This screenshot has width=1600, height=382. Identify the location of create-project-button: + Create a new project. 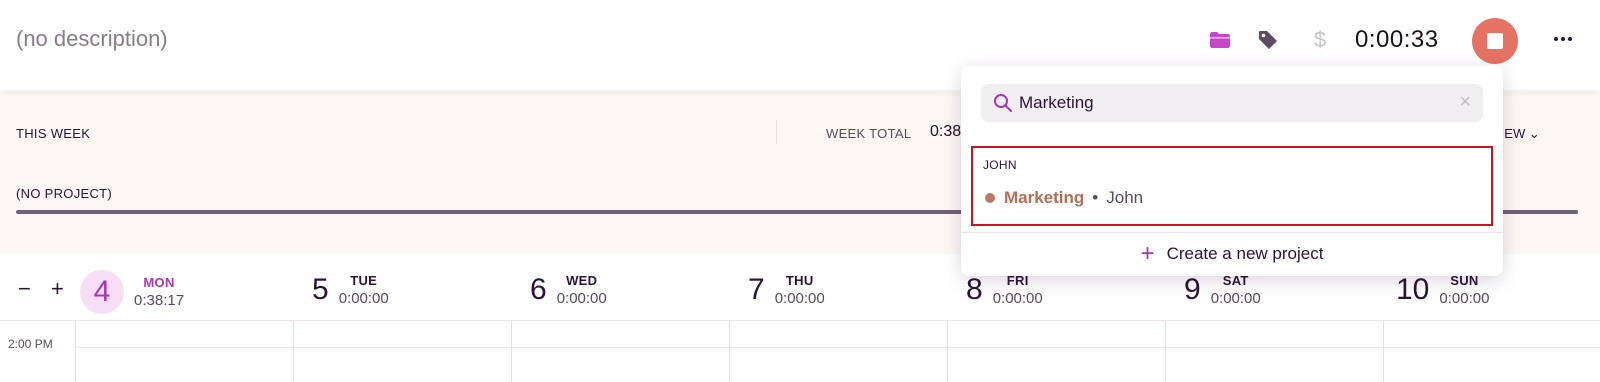
(1232, 254).